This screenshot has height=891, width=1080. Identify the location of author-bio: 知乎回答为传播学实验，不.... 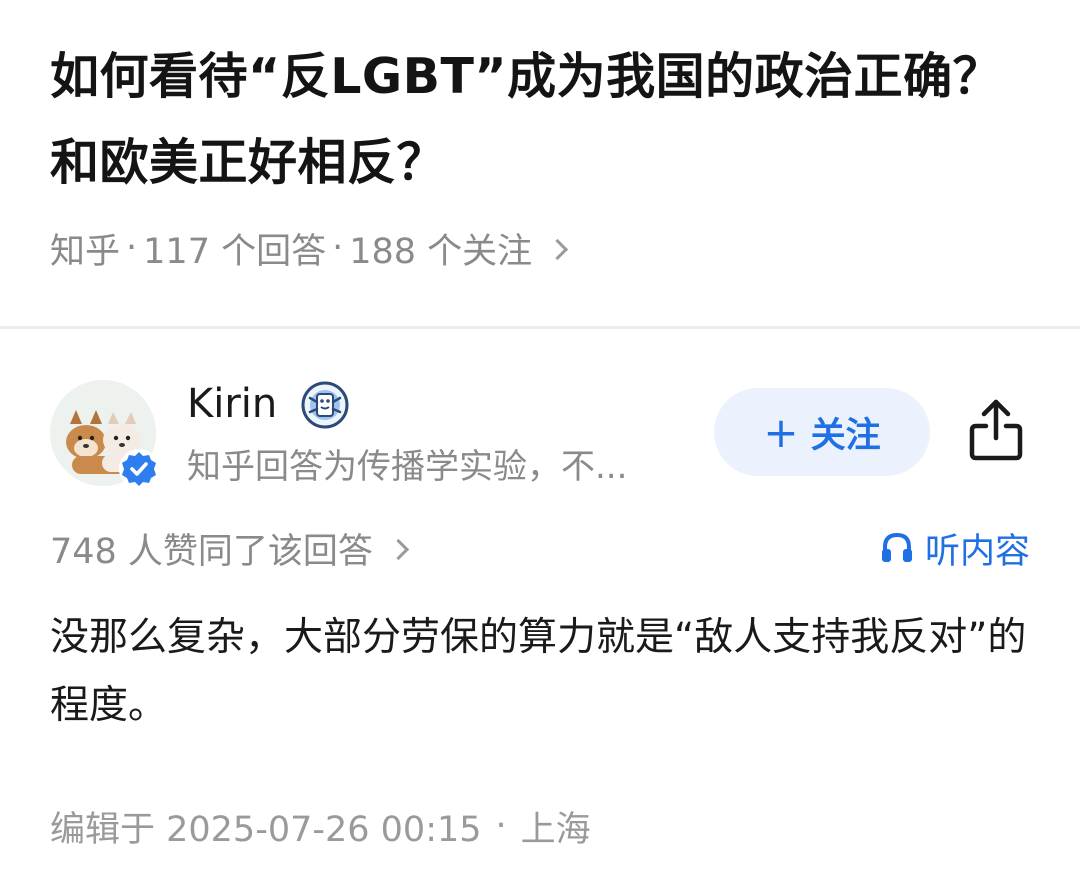
(437, 467).